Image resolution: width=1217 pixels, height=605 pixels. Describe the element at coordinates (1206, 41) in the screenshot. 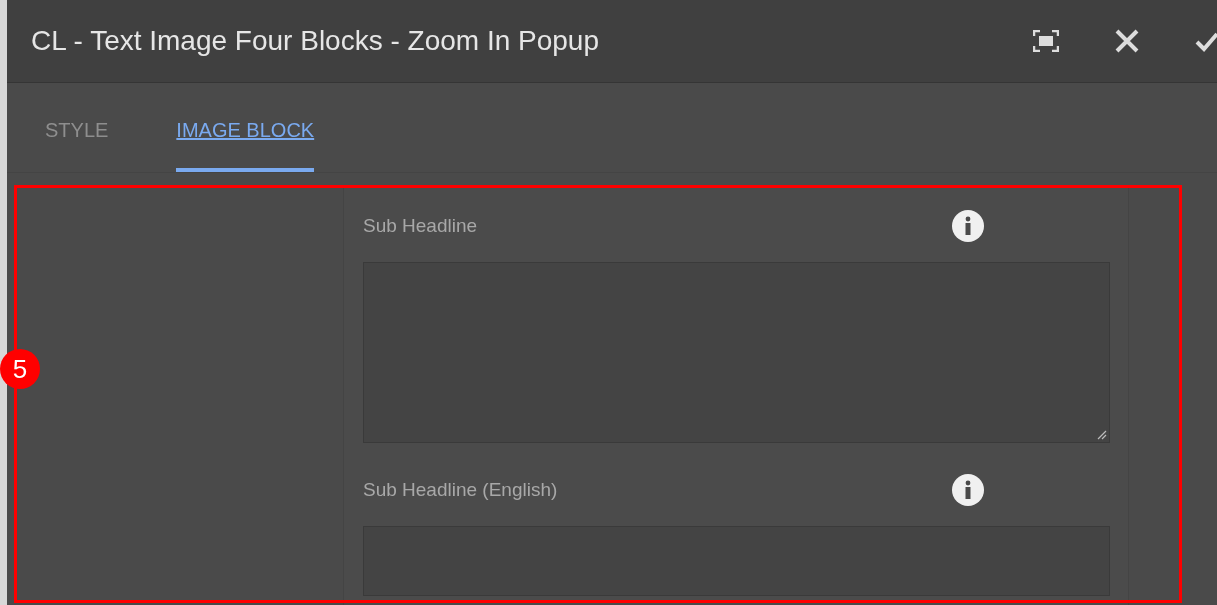

I see `checkmark-icon` at that location.